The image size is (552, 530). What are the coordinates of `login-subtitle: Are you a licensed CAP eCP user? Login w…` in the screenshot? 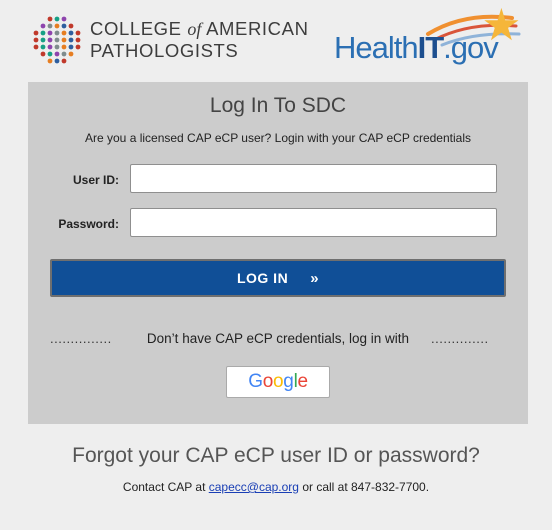 It's located at (278, 138).